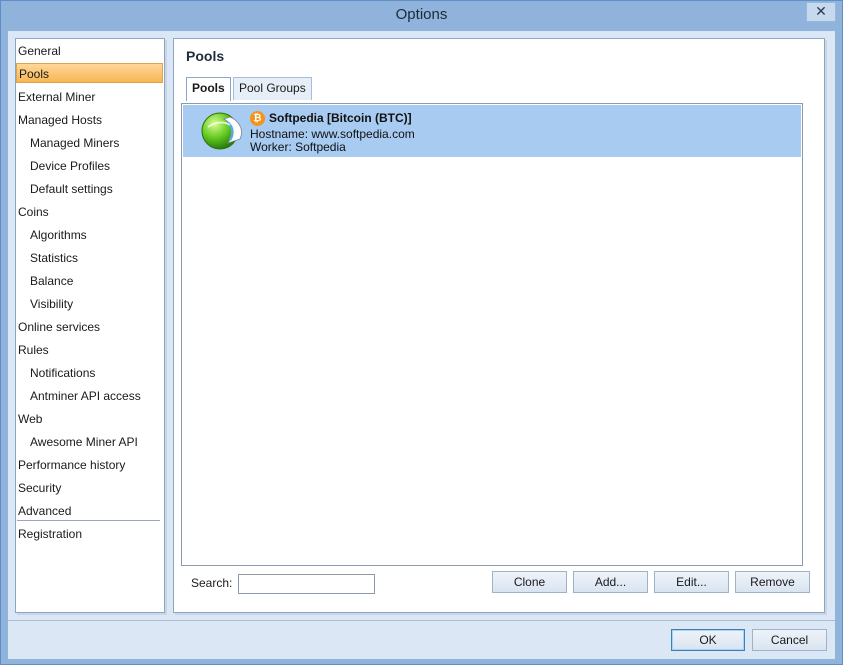 This screenshot has width=843, height=665. What do you see at coordinates (55, 97) in the screenshot?
I see `nav-item-external-miner: External Miner` at bounding box center [55, 97].